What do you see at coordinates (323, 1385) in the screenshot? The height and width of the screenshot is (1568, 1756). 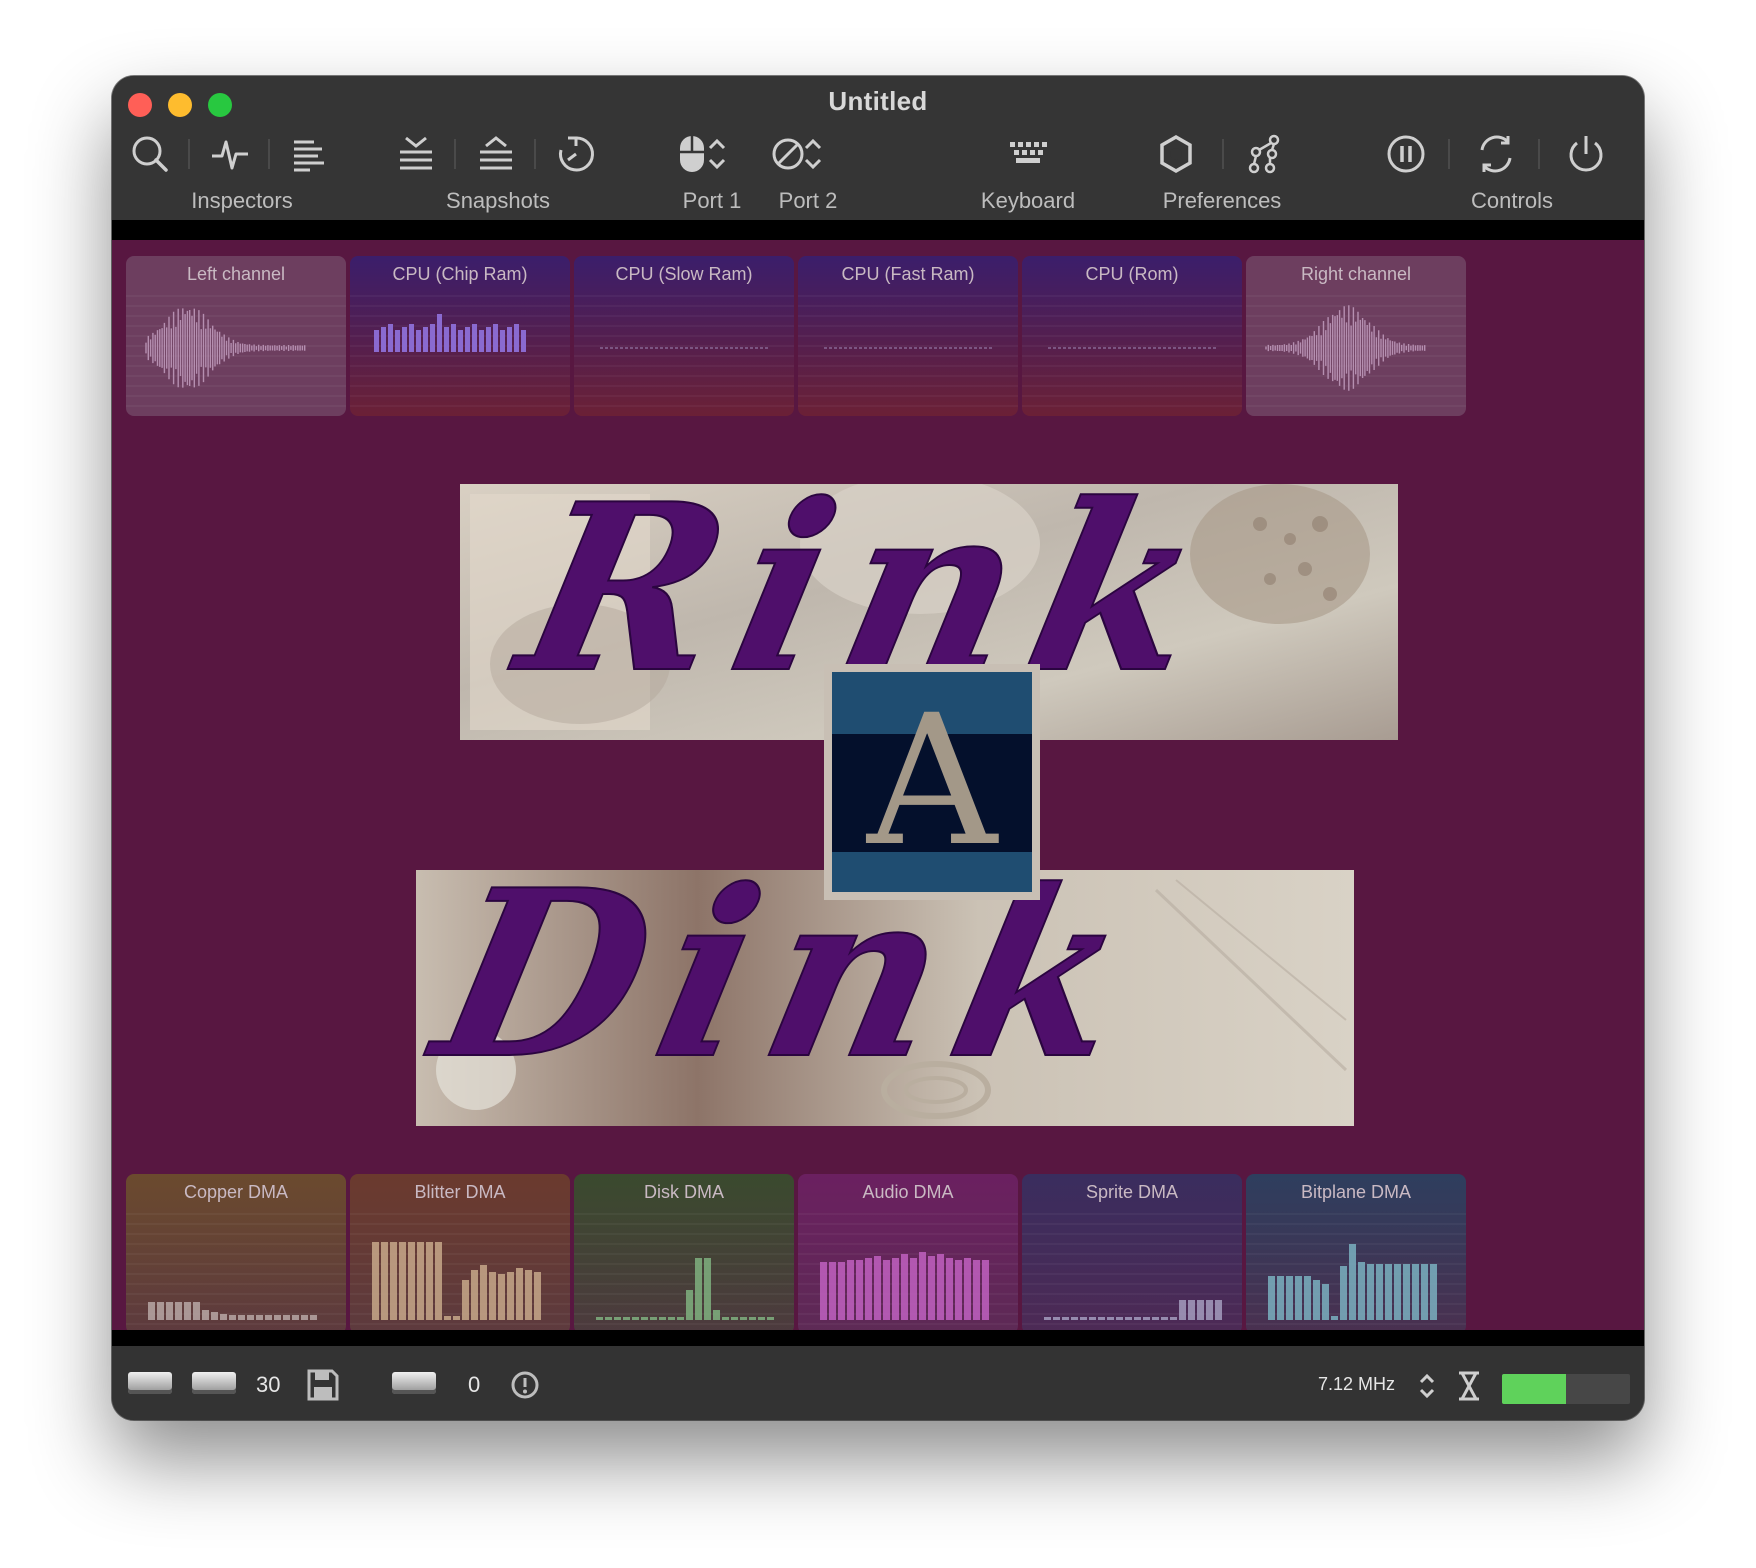 I see `floppy-disk-icon` at bounding box center [323, 1385].